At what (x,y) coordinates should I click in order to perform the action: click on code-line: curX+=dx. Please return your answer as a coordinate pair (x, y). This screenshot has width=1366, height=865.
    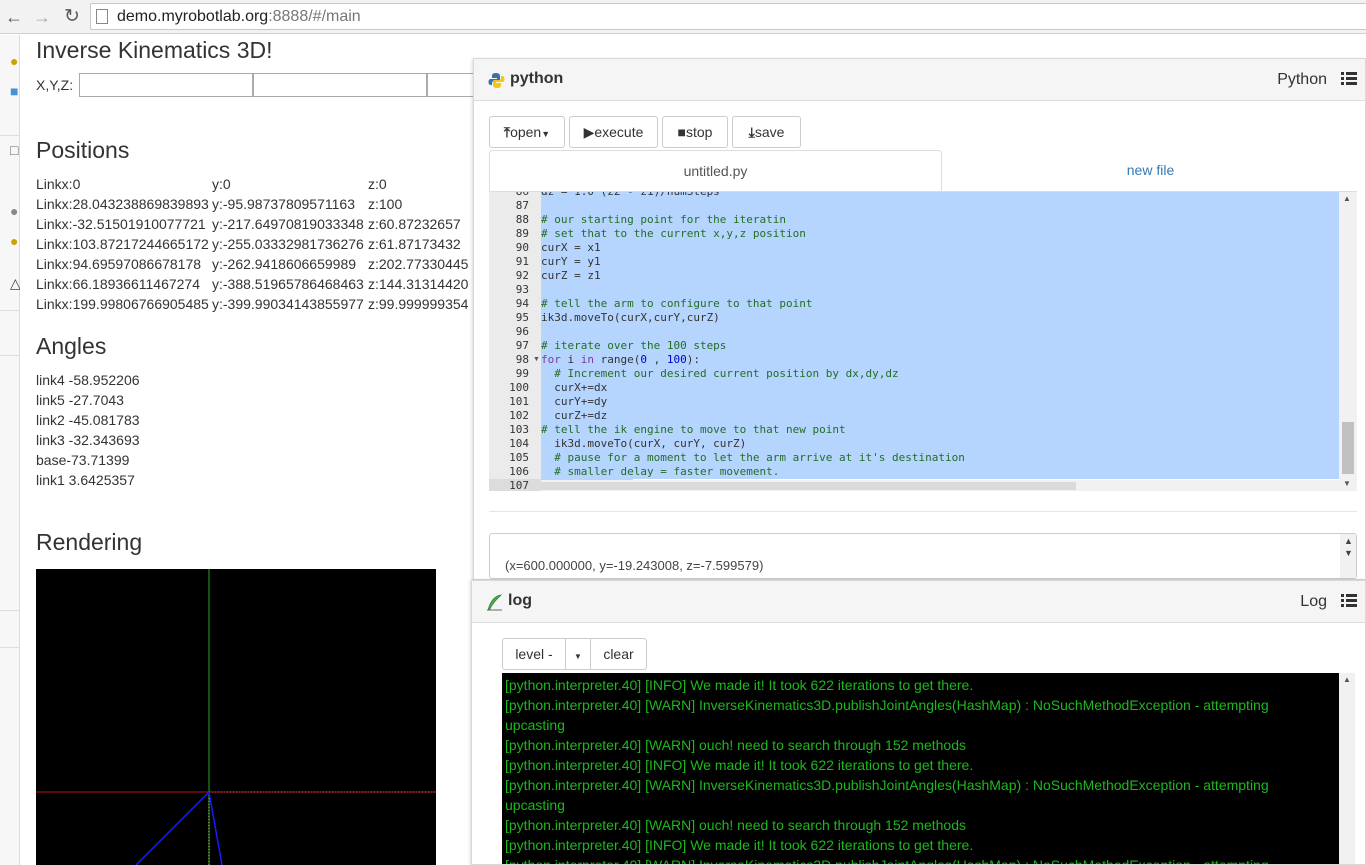
    Looking at the image, I should click on (940, 388).